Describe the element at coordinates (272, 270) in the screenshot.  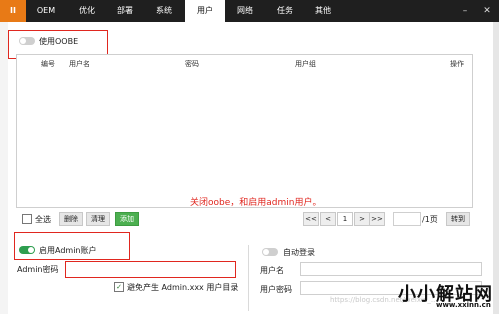
I see `autologin-username-label: 用户名` at that location.